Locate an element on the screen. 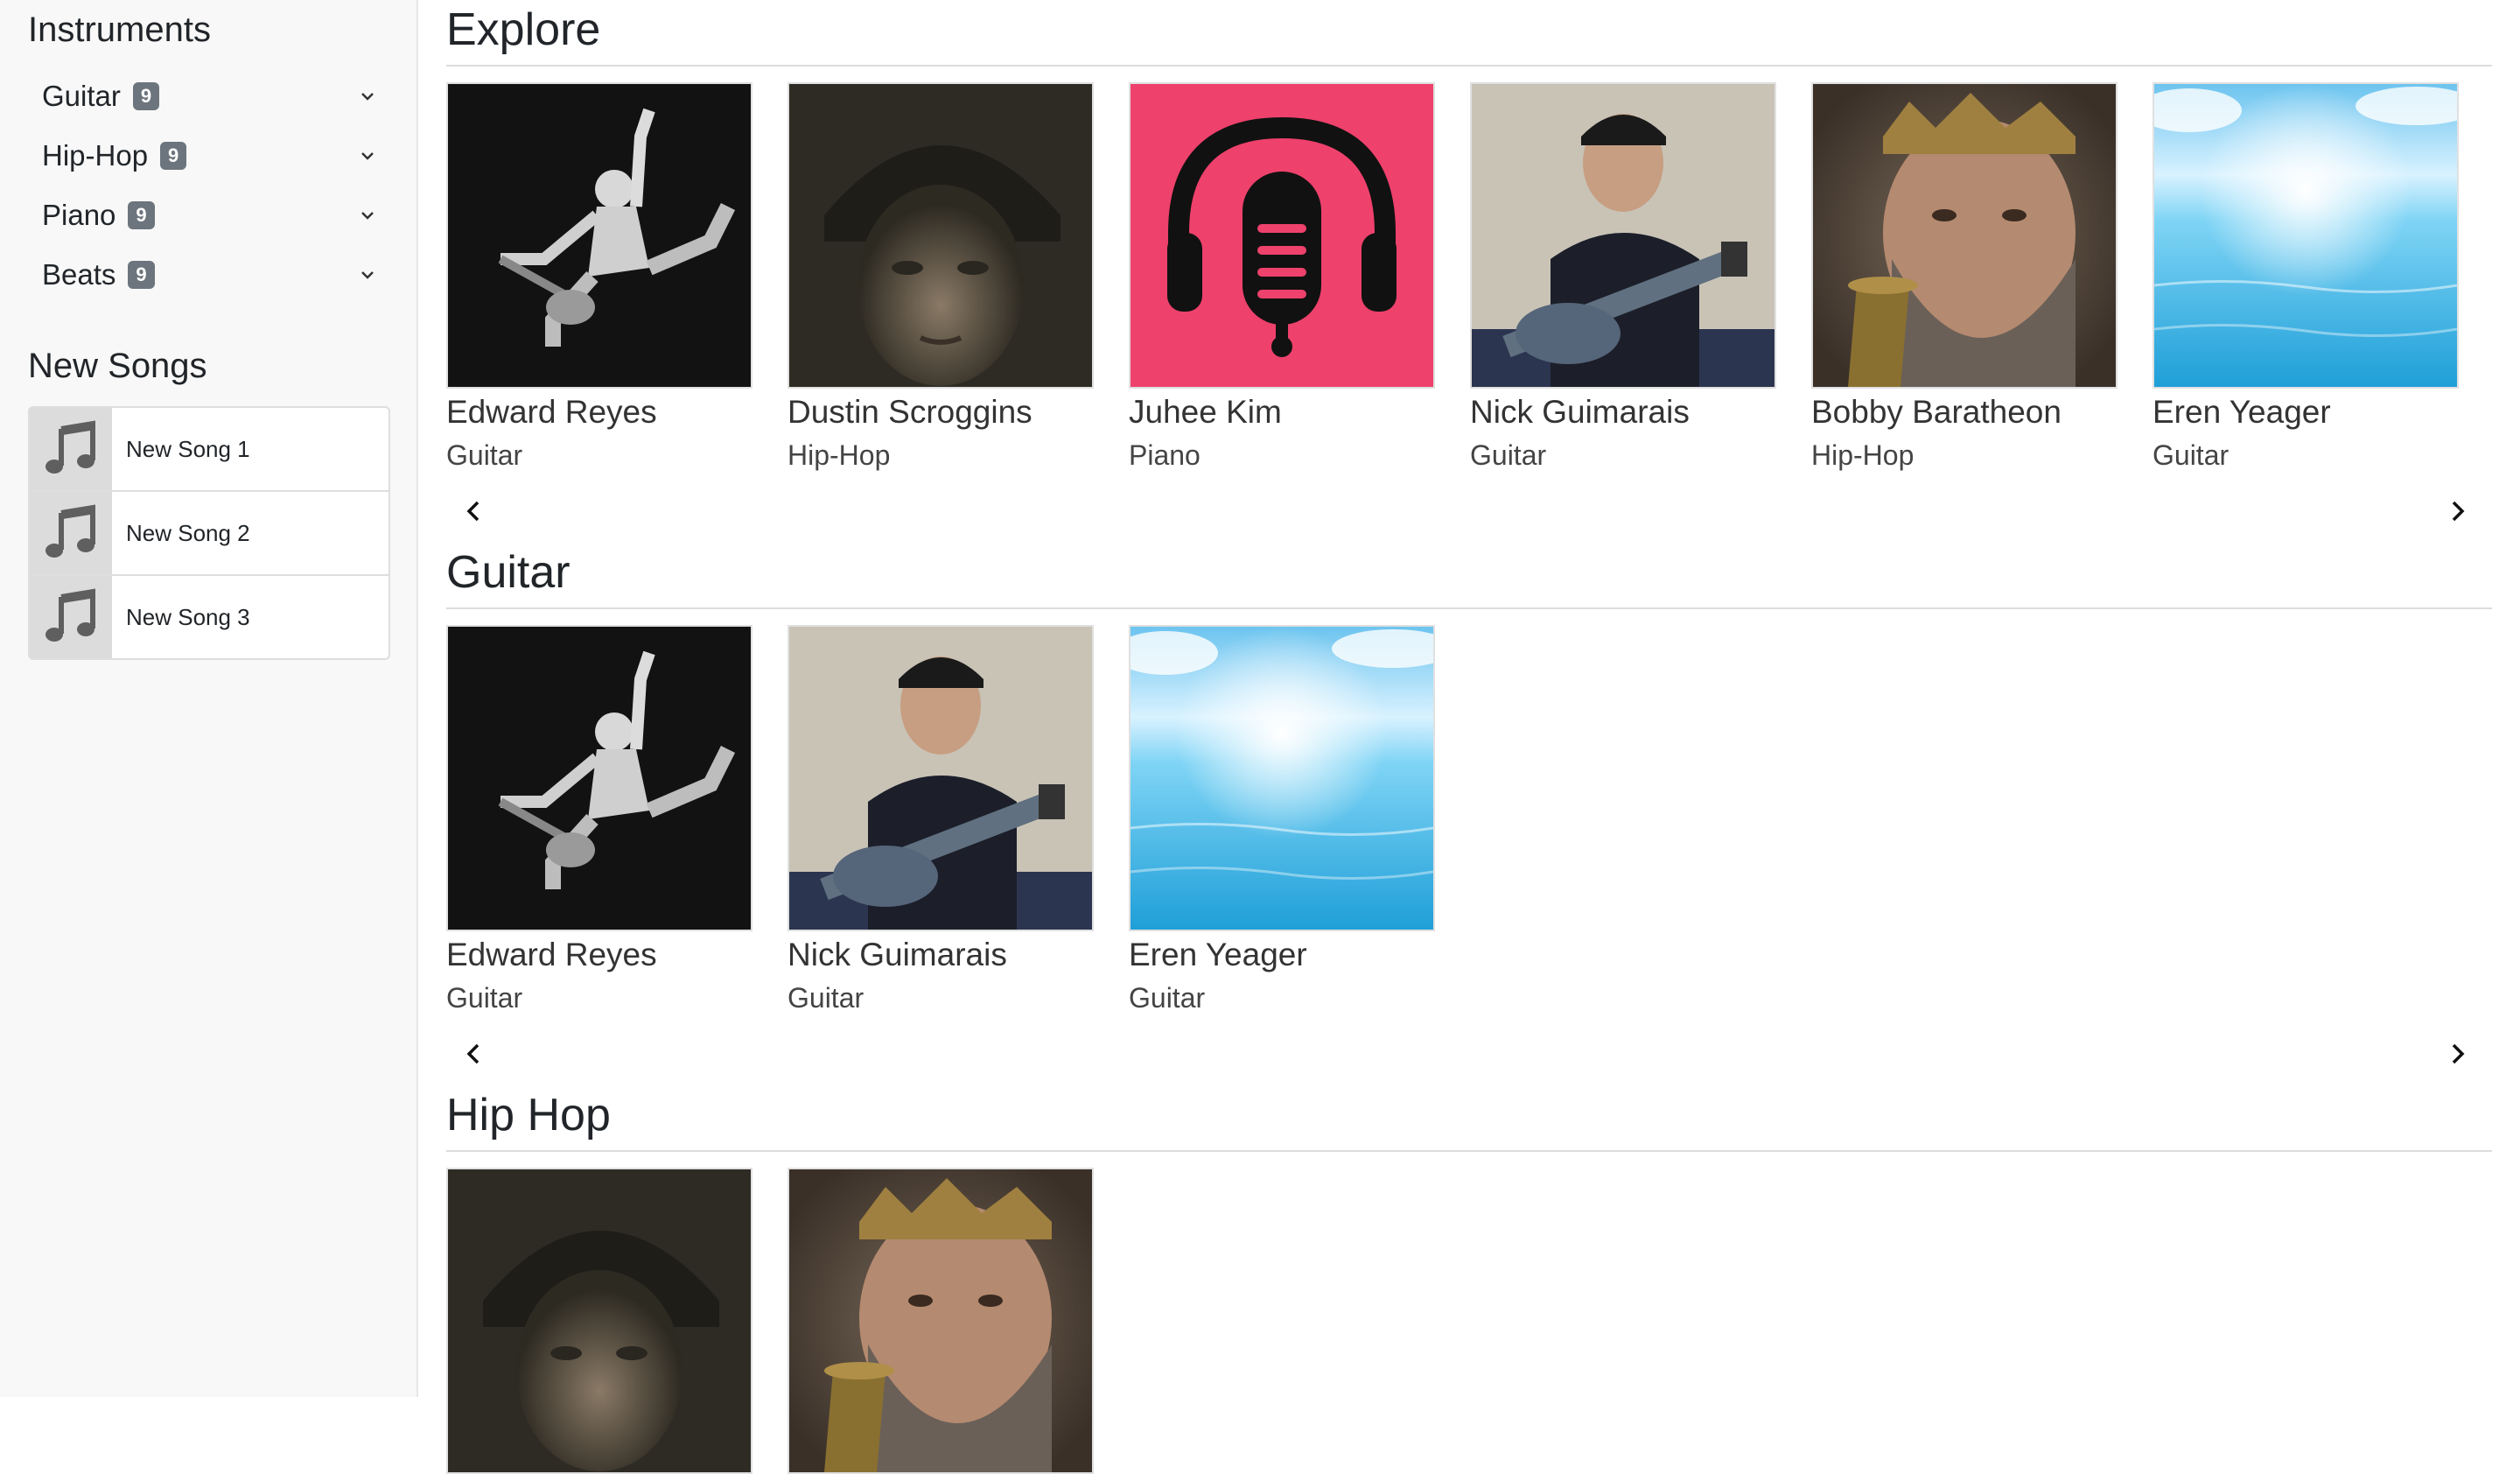  artist-name: Dustin Scroggins is located at coordinates (910, 412).